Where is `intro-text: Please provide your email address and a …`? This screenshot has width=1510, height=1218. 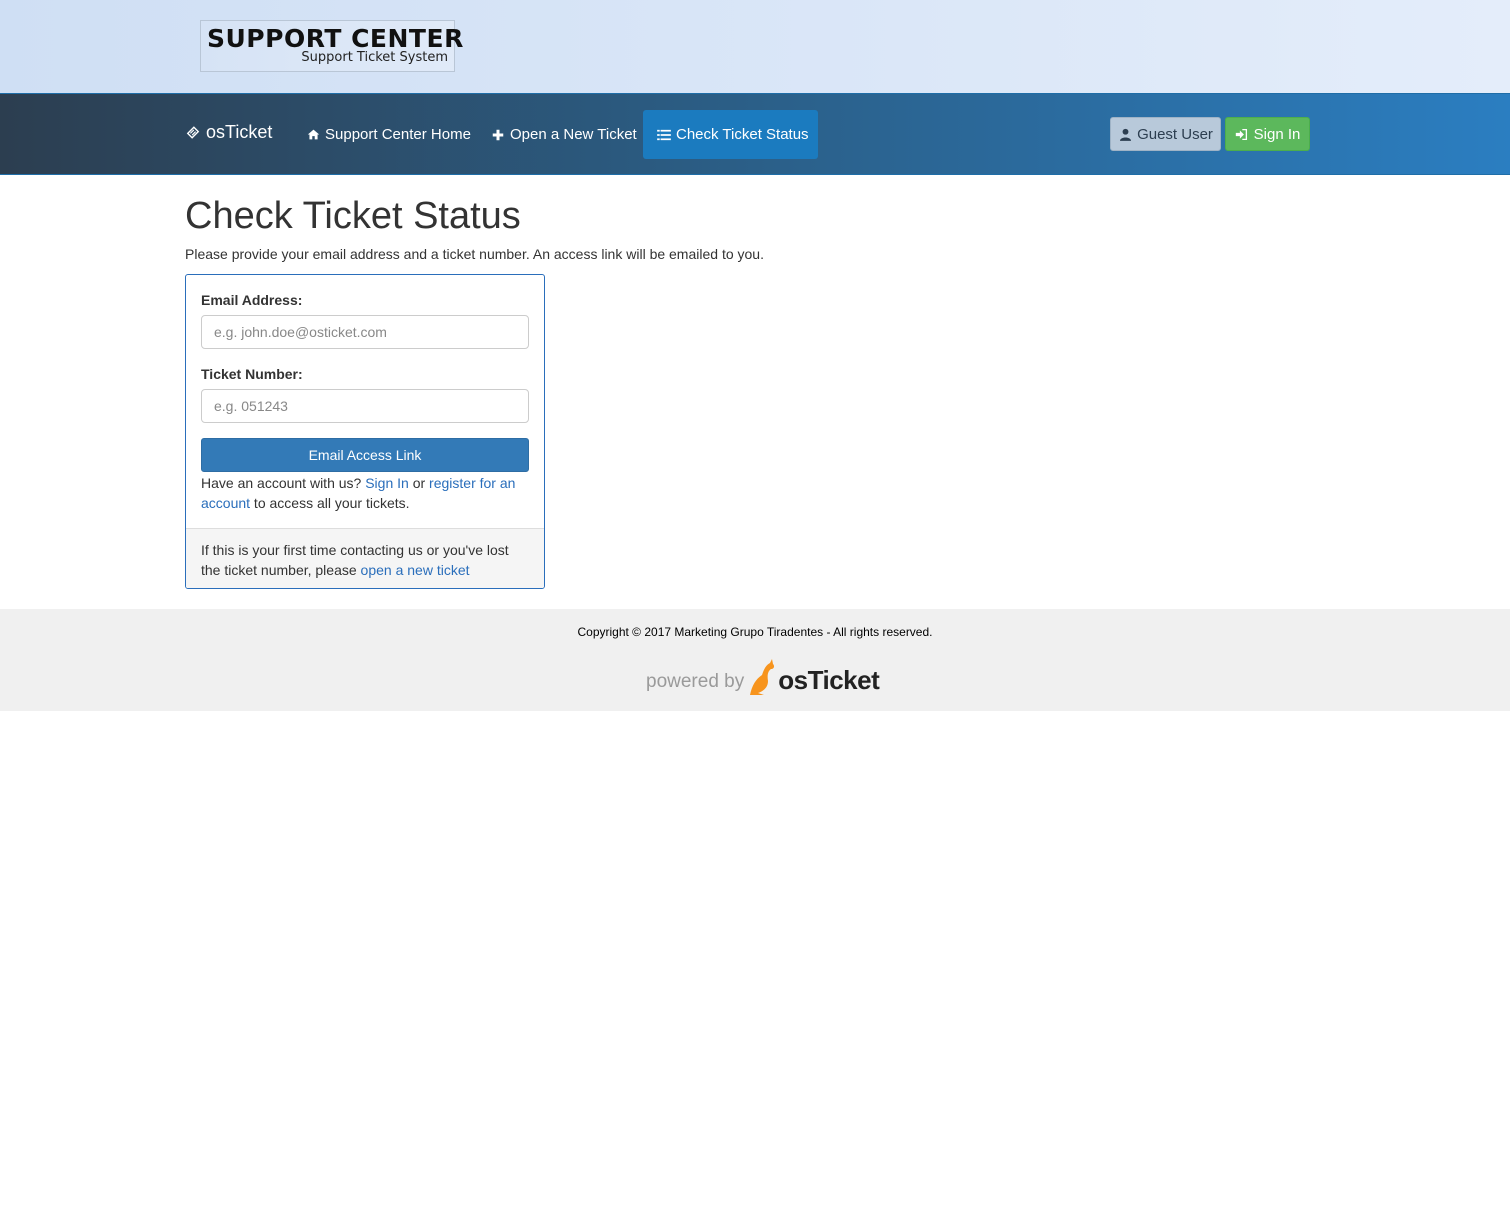
intro-text: Please provide your email address and a … is located at coordinates (474, 254).